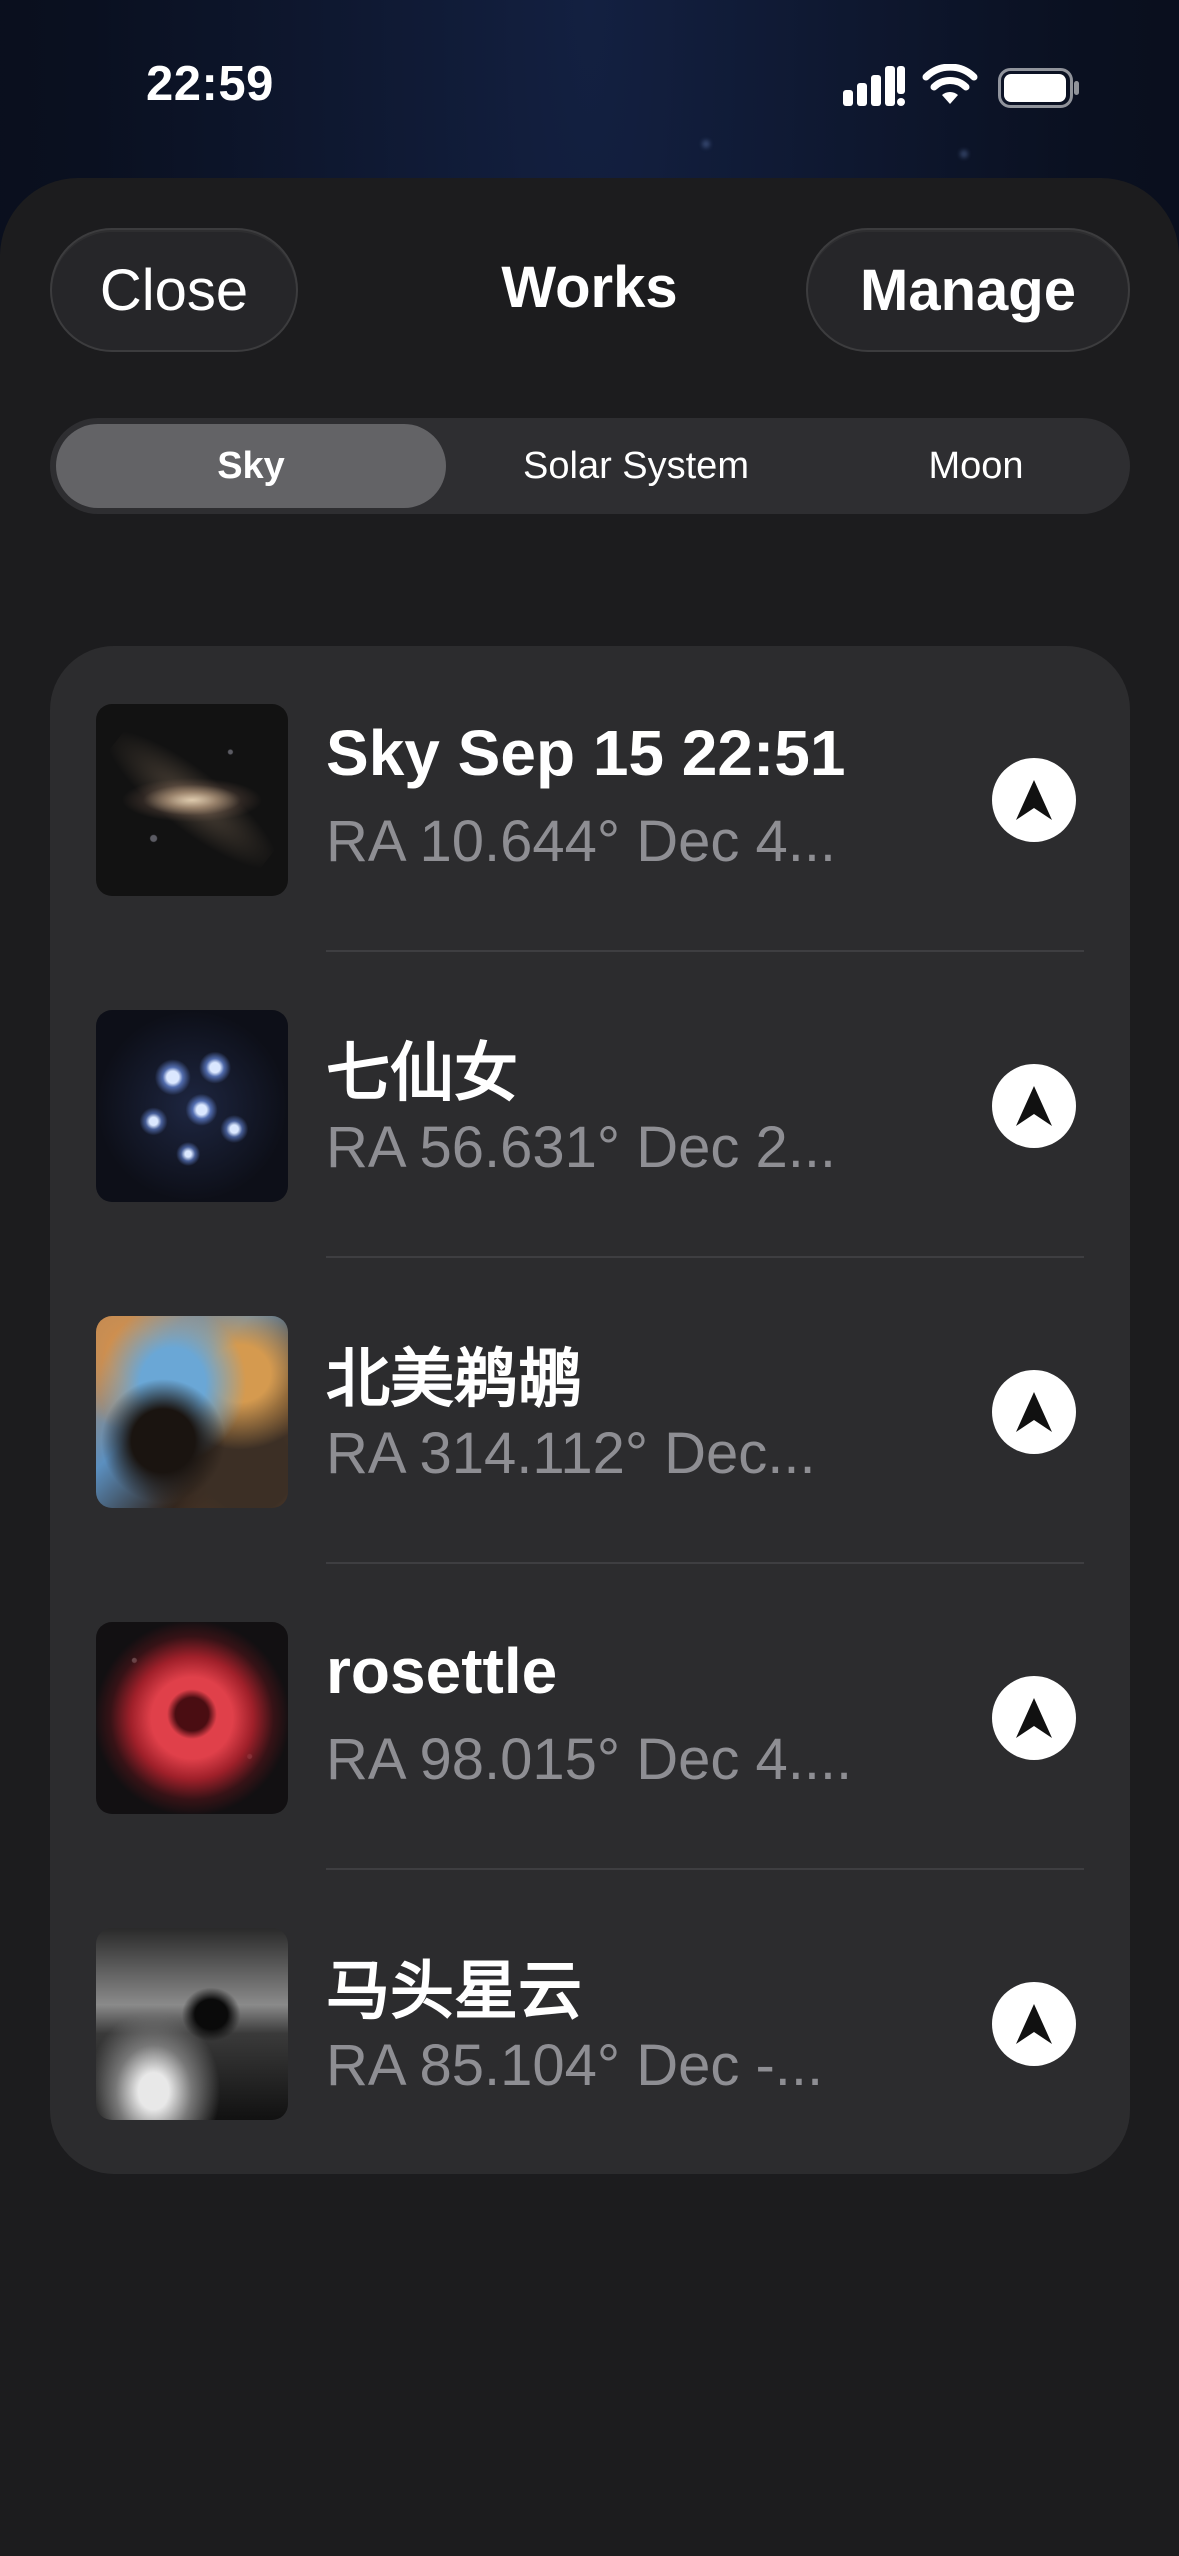 This screenshot has height=2556, width=1179. I want to click on manage-button: Manage, so click(968, 290).